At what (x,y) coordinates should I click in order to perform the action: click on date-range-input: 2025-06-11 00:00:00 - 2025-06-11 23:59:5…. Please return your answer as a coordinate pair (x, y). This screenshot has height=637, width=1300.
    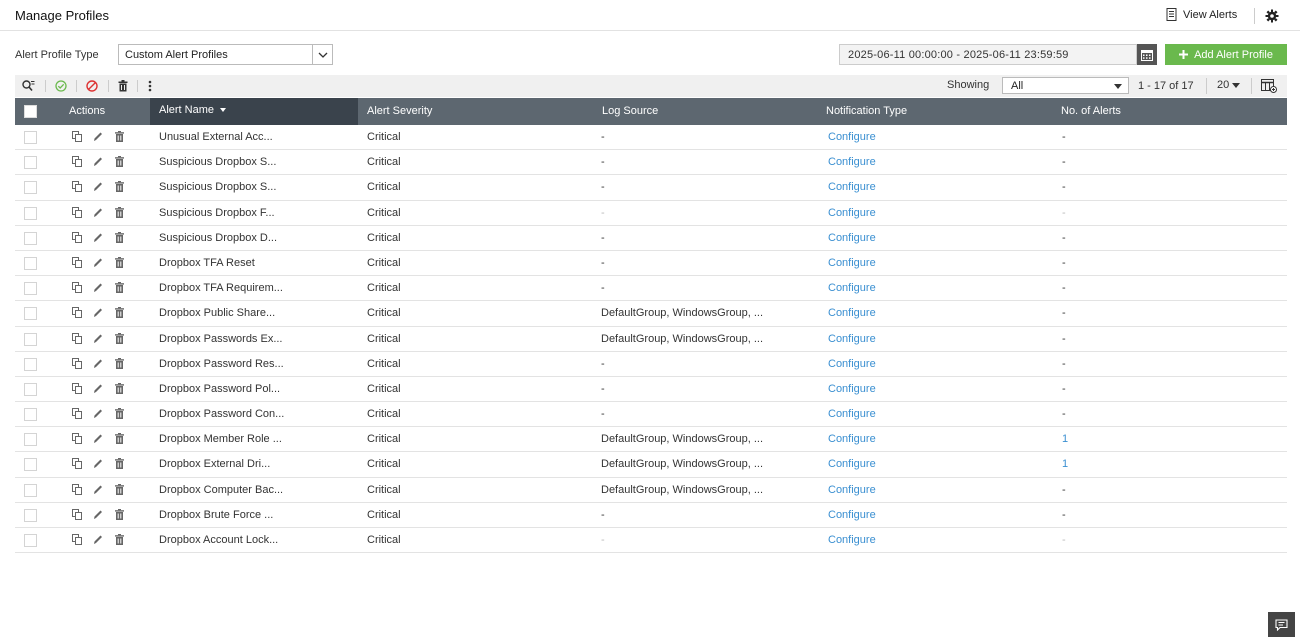
    Looking at the image, I should click on (988, 54).